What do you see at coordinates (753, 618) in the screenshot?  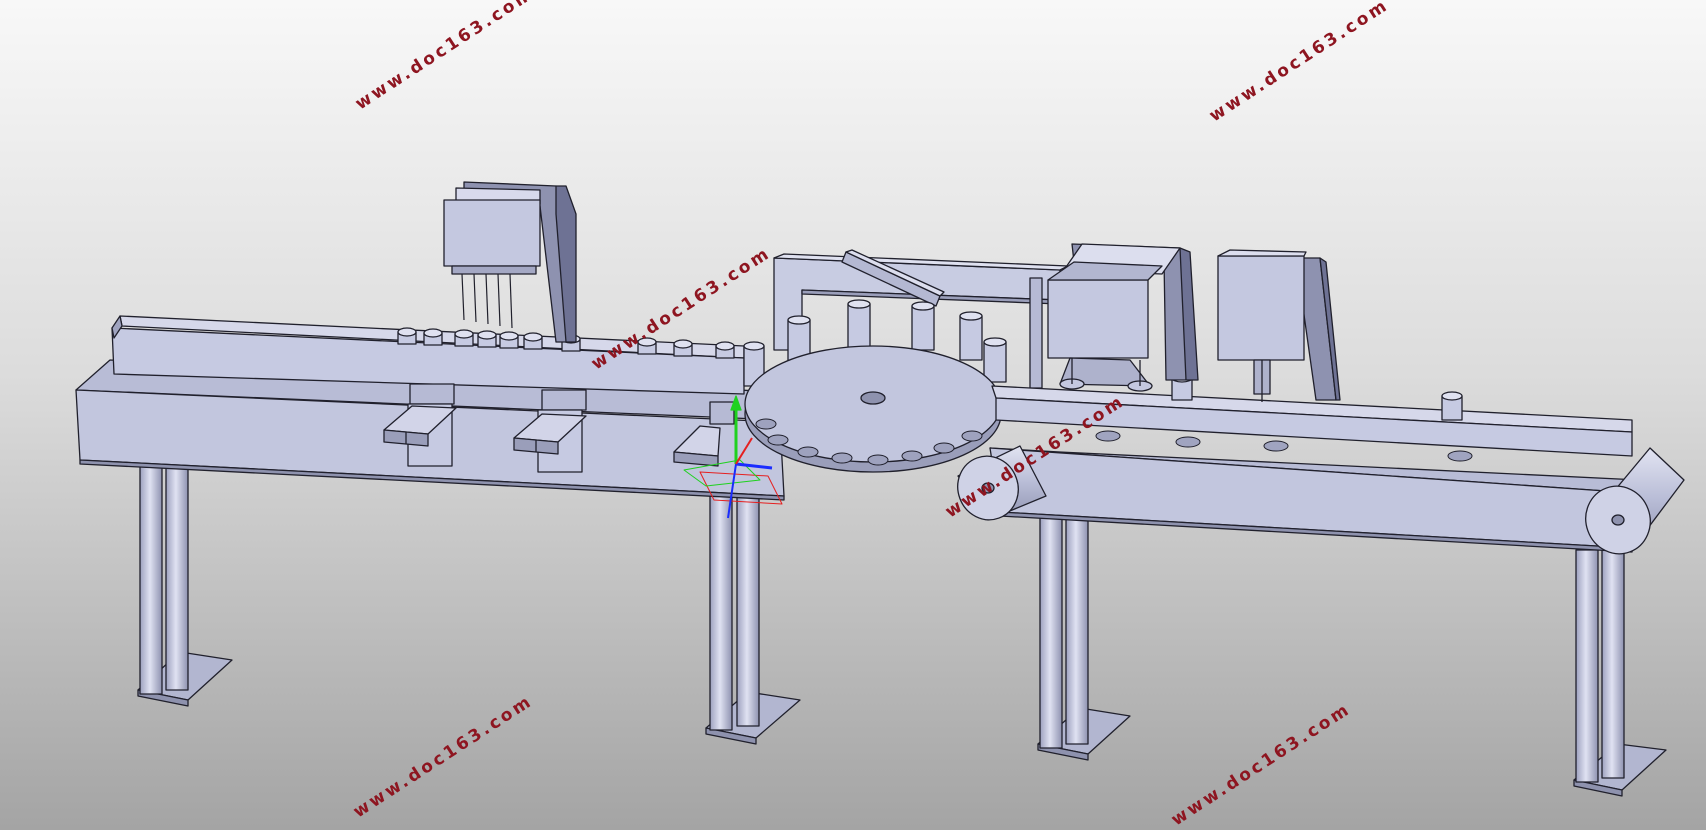 I see `leg-center` at bounding box center [753, 618].